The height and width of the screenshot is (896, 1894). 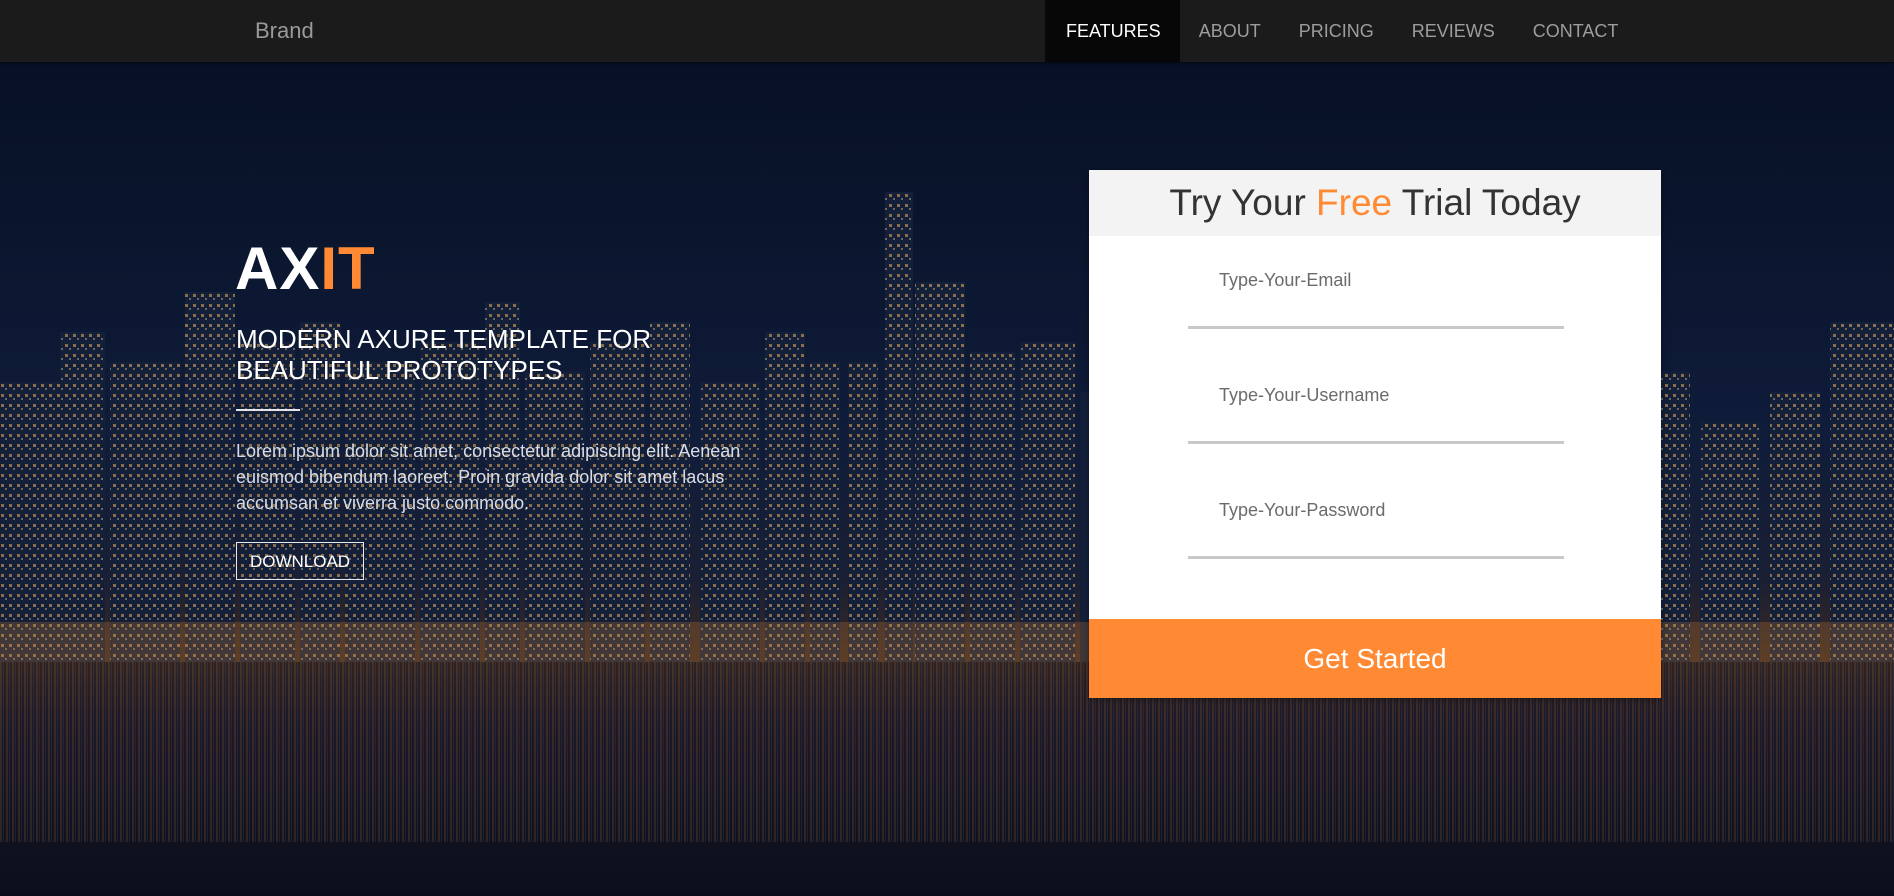 What do you see at coordinates (284, 31) in the screenshot?
I see `brand-link: Brand` at bounding box center [284, 31].